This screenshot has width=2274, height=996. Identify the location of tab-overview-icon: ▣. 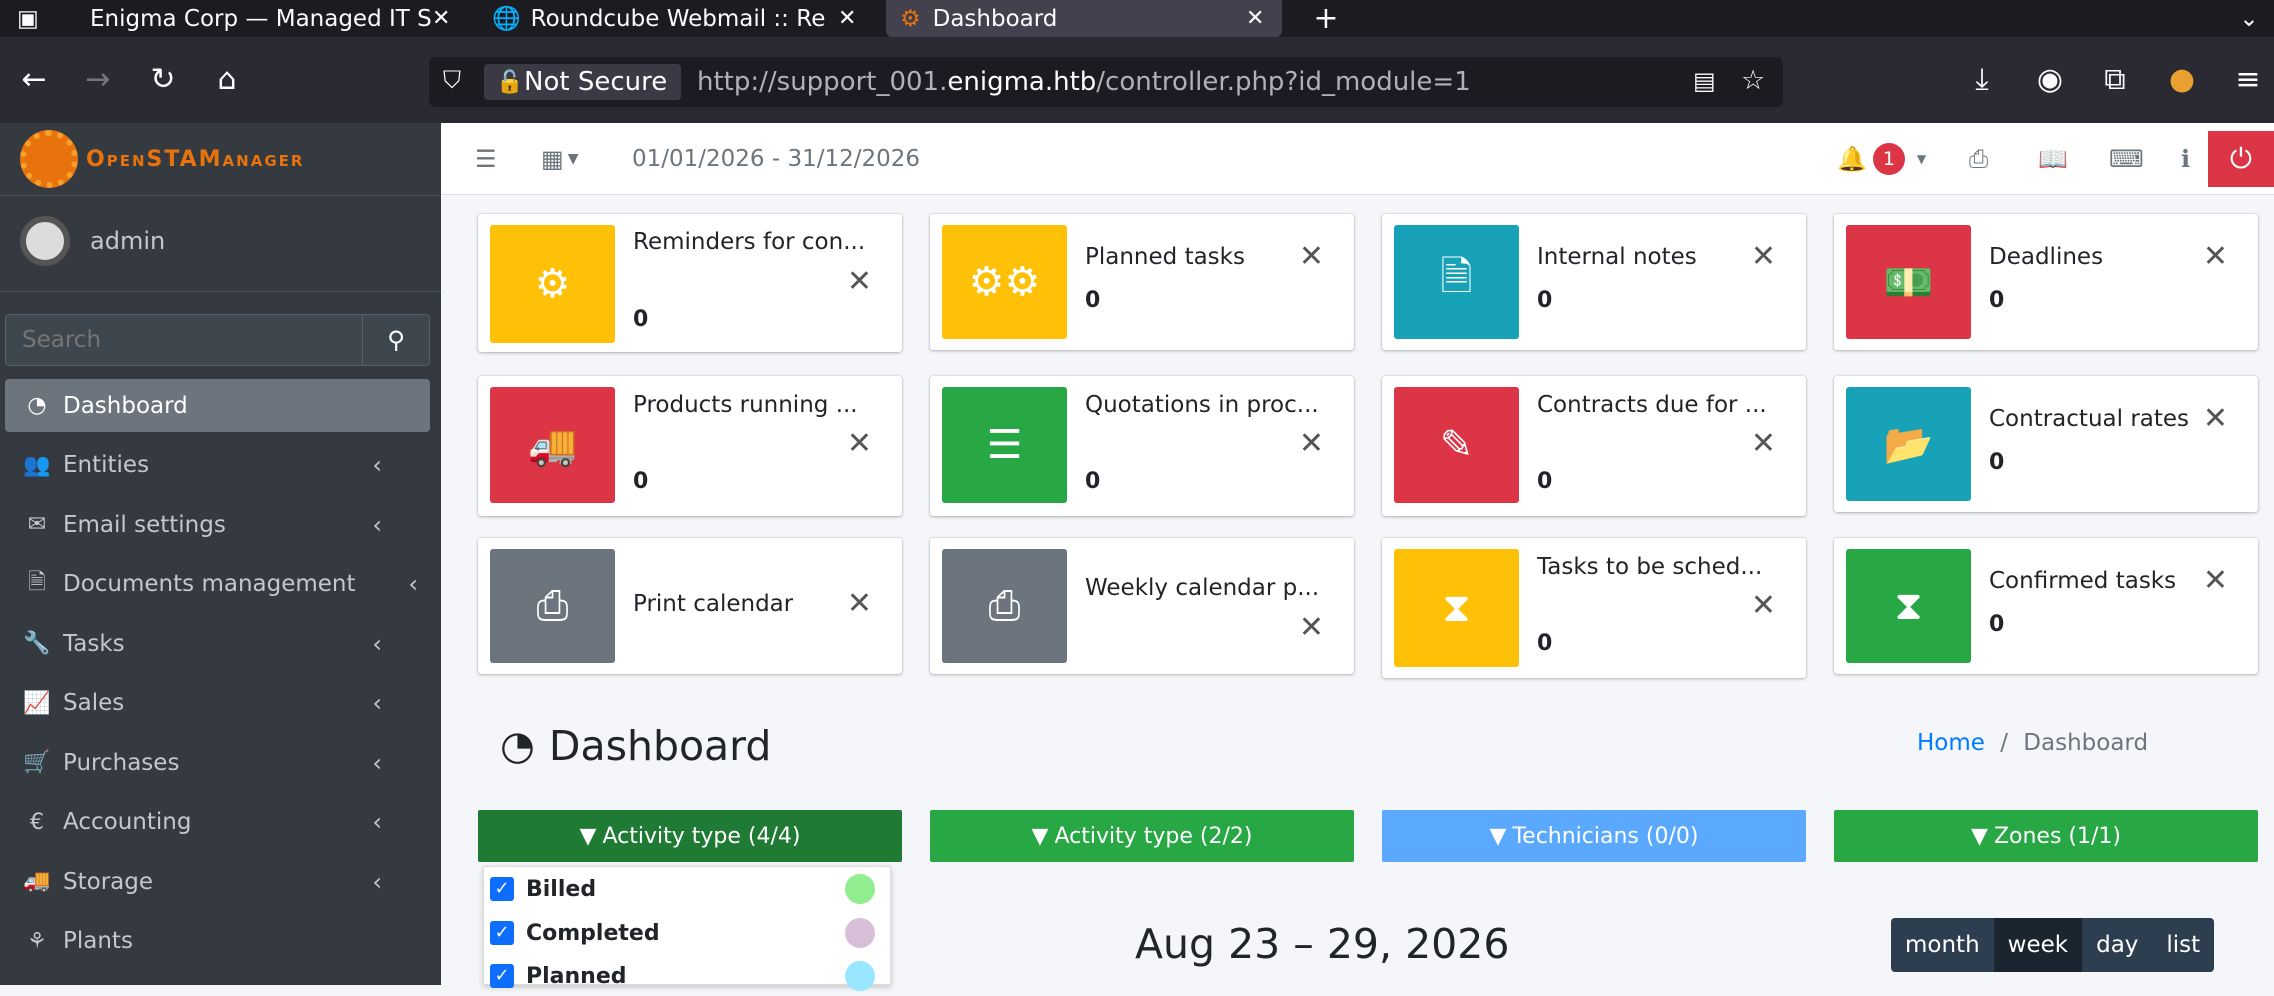
(28, 18).